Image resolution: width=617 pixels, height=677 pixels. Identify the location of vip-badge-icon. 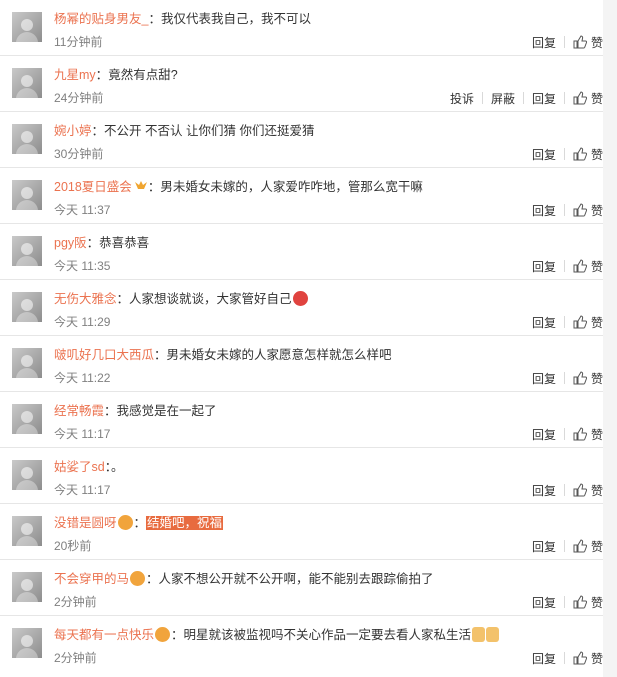
(140, 185).